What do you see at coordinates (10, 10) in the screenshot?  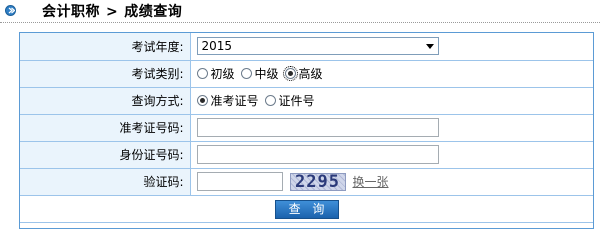 I see `arrow-circle-icon` at bounding box center [10, 10].